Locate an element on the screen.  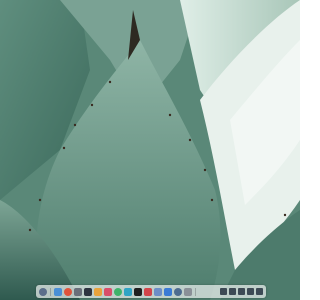
trash-icon is located at coordinates (188, 291).